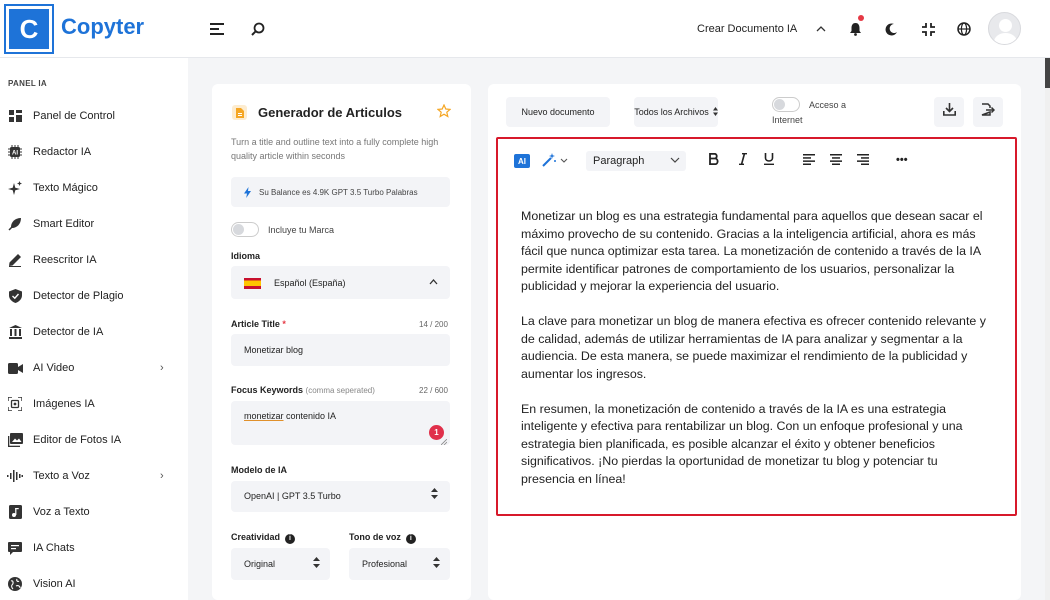  I want to click on ai-model-label: Modelo de IA, so click(259, 470).